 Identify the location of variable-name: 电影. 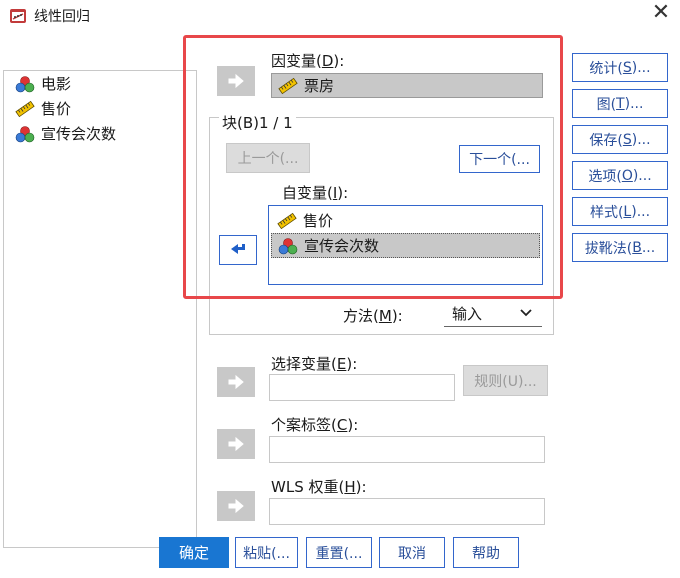
(56, 84).